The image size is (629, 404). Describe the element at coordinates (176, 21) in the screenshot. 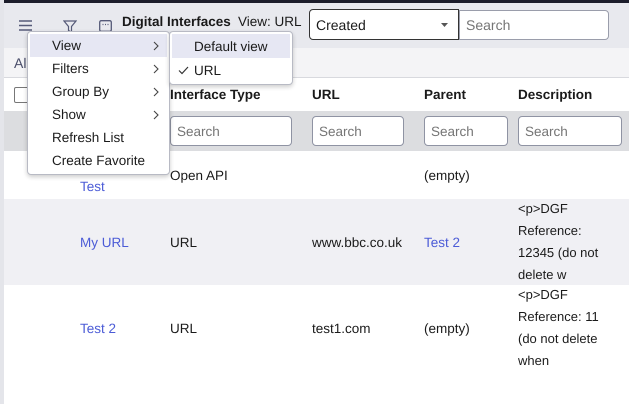

I see `list-title: Digital Interfaces` at that location.